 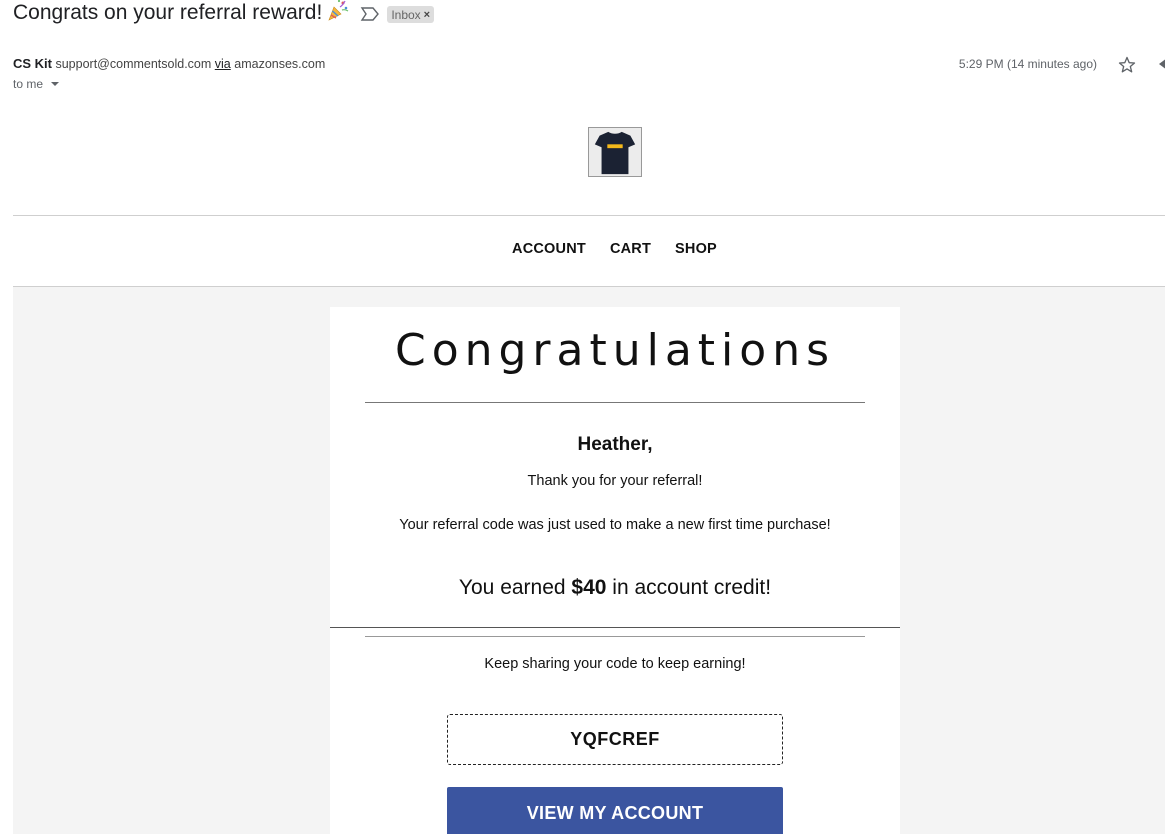 I want to click on email-nav: ACCOUNT CART SHOP, so click(x=582, y=249).